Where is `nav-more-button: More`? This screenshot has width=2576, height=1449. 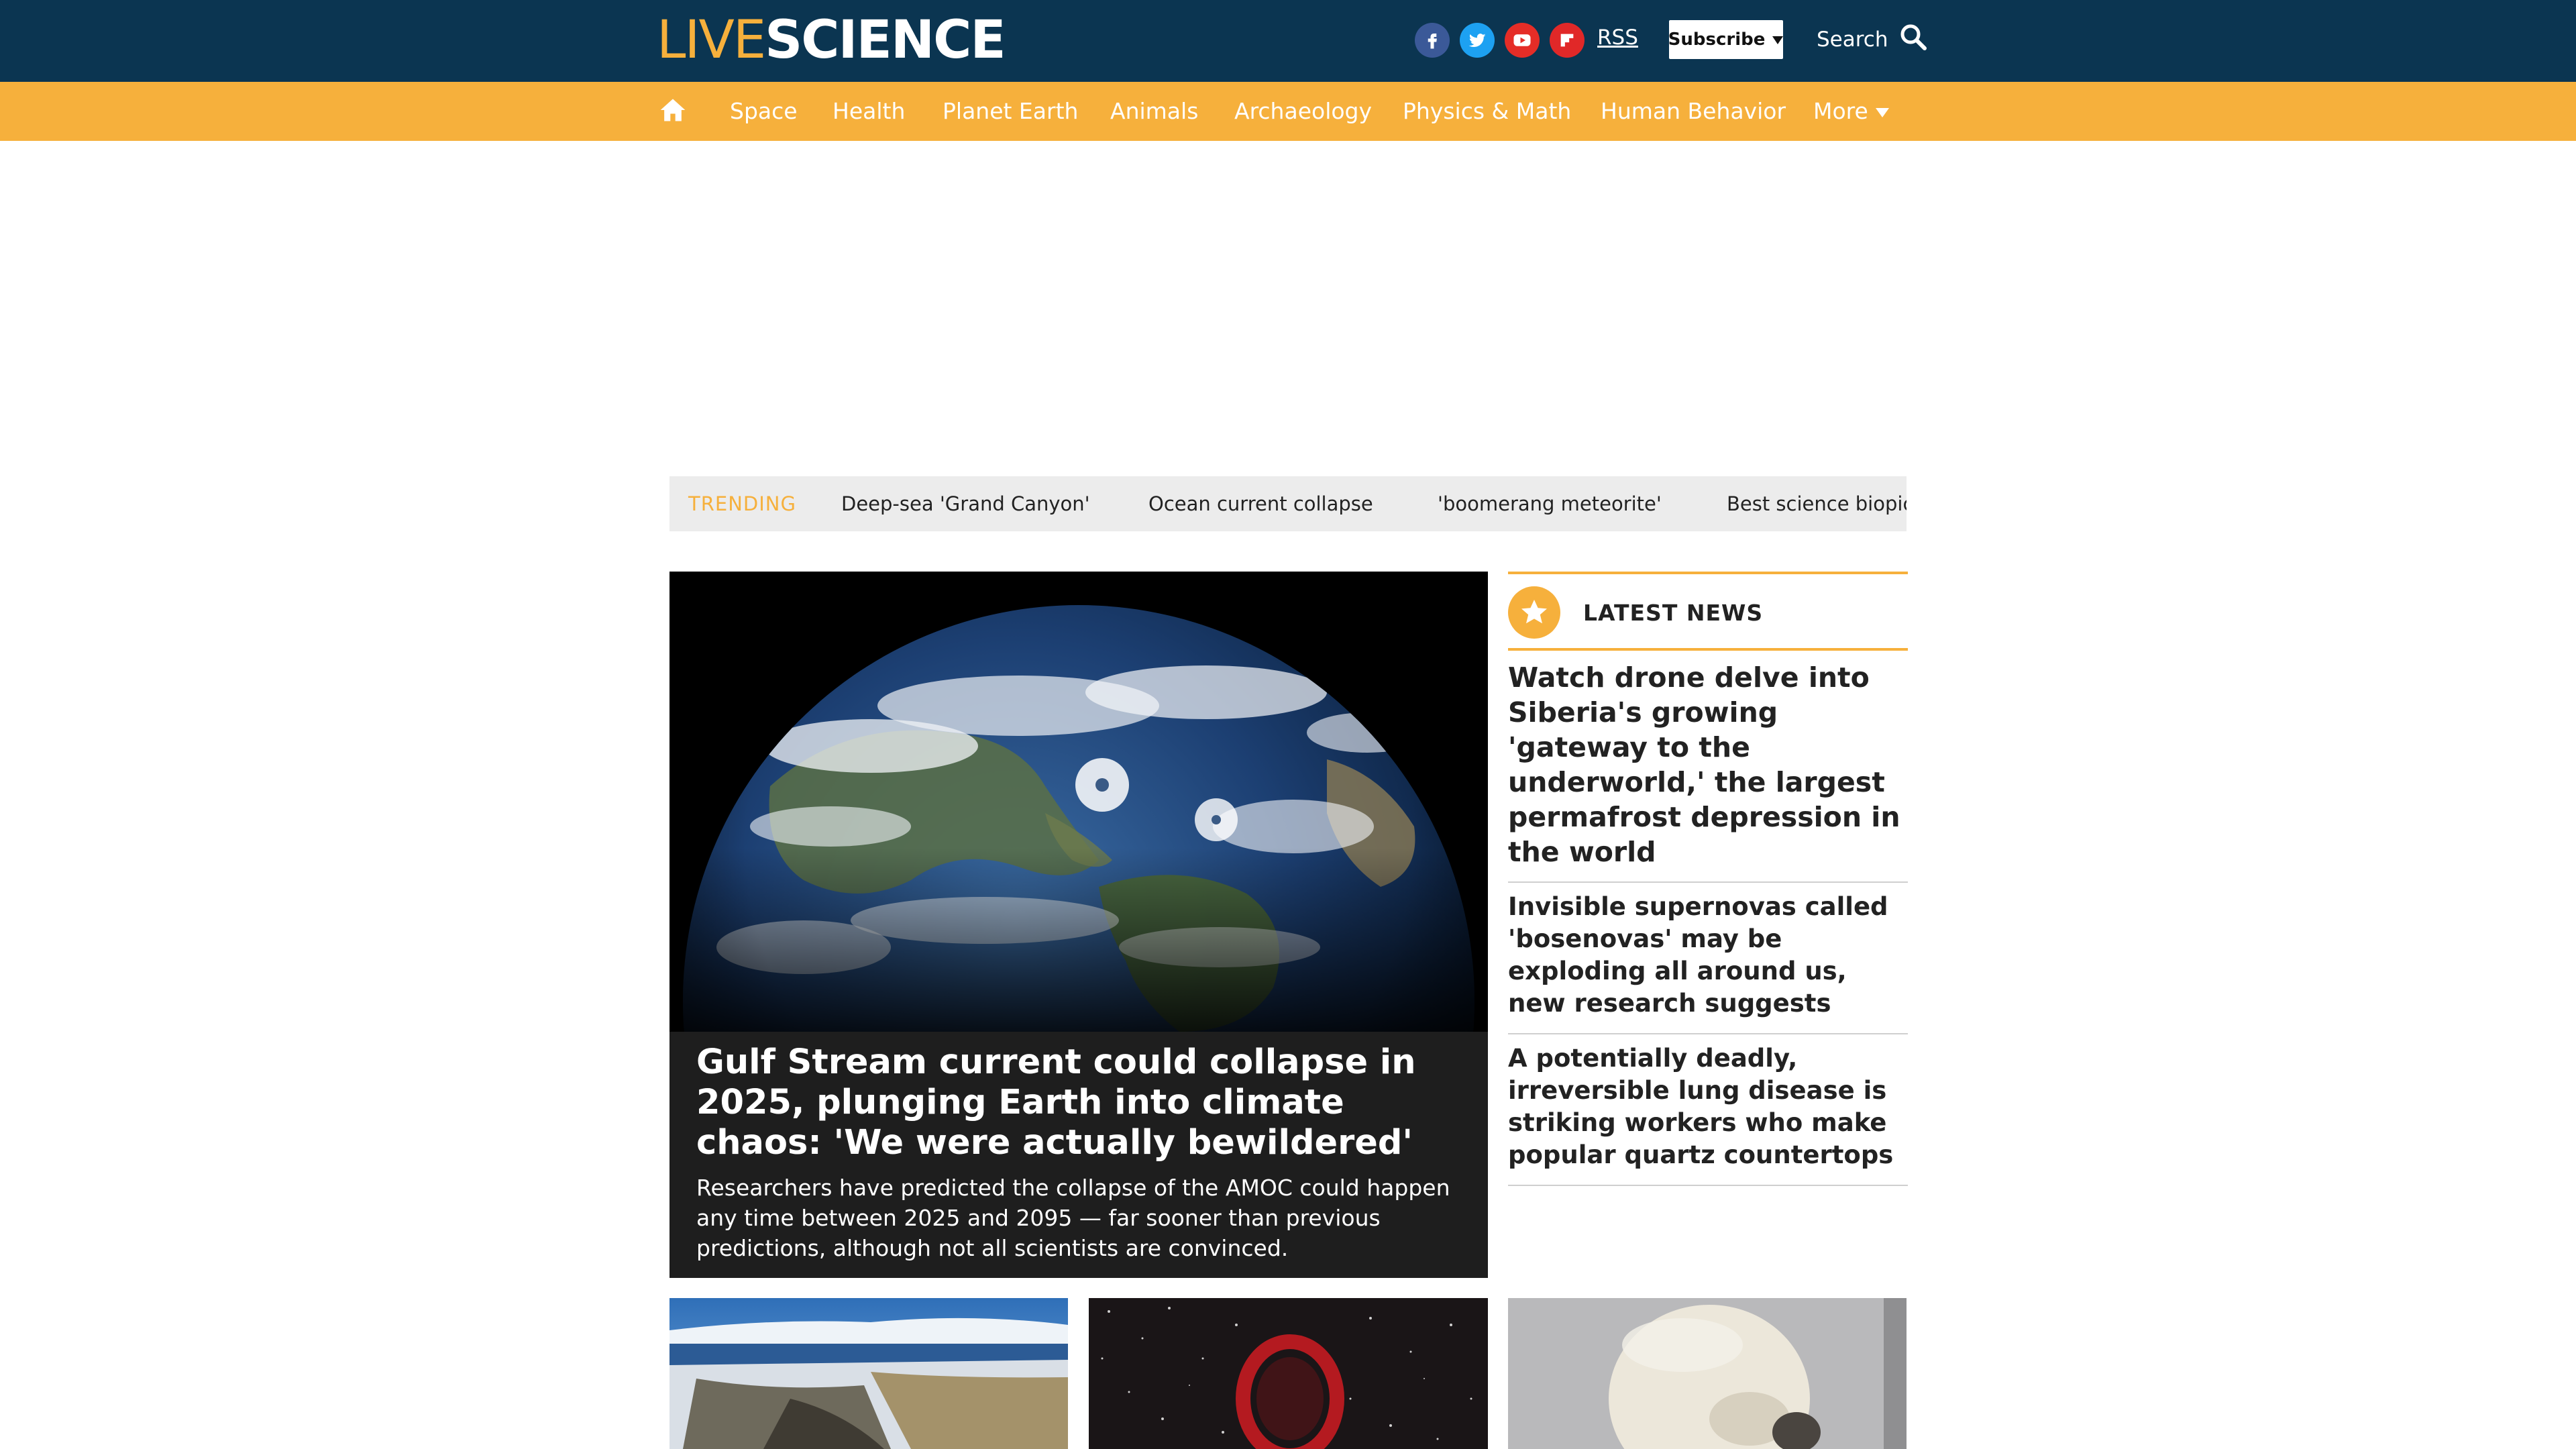
nav-more-button: More is located at coordinates (1851, 111).